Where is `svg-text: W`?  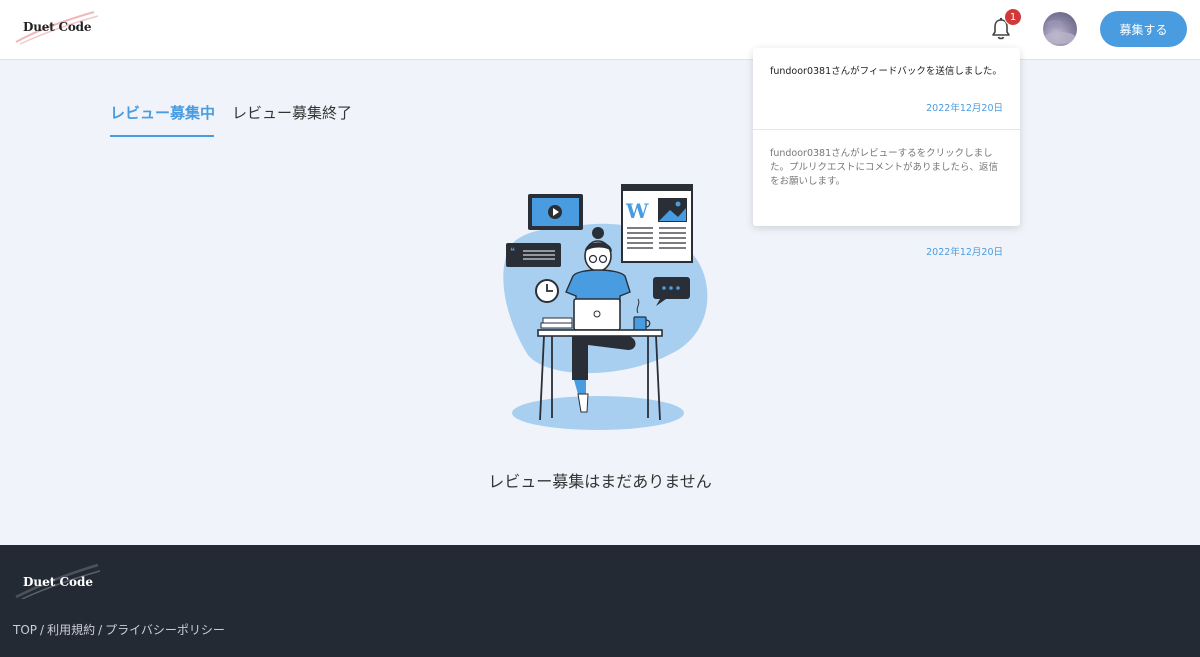
svg-text: W is located at coordinates (637, 211).